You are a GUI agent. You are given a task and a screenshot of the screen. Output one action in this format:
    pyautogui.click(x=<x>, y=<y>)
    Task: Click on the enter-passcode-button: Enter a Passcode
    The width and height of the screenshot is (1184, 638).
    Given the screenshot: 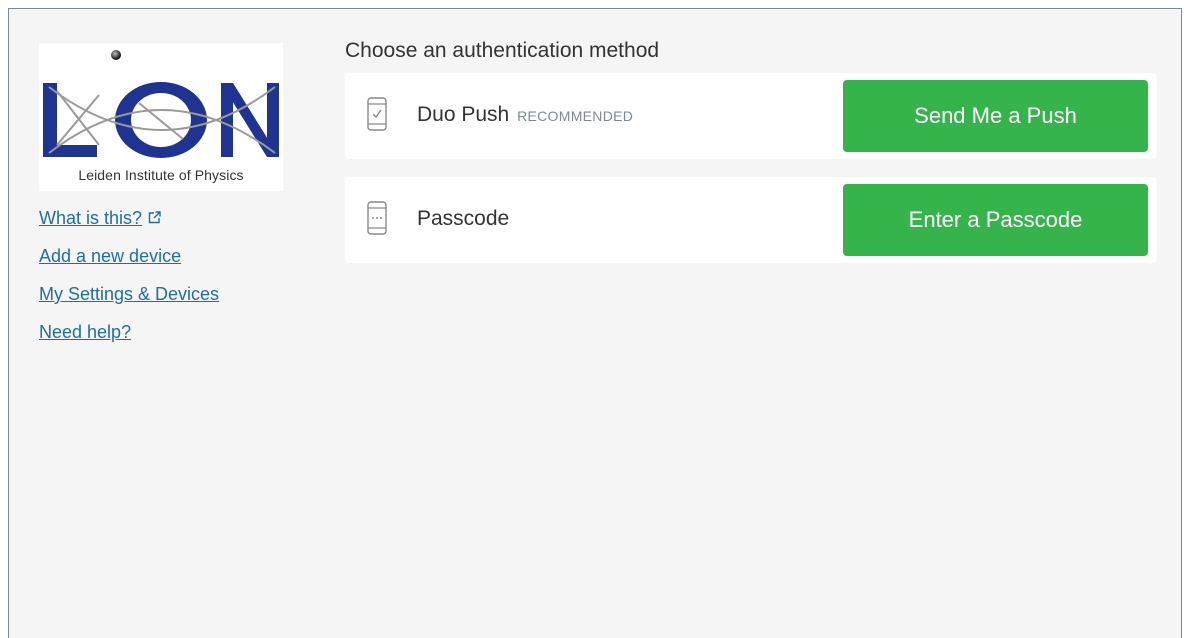 What is the action you would take?
    pyautogui.click(x=995, y=220)
    